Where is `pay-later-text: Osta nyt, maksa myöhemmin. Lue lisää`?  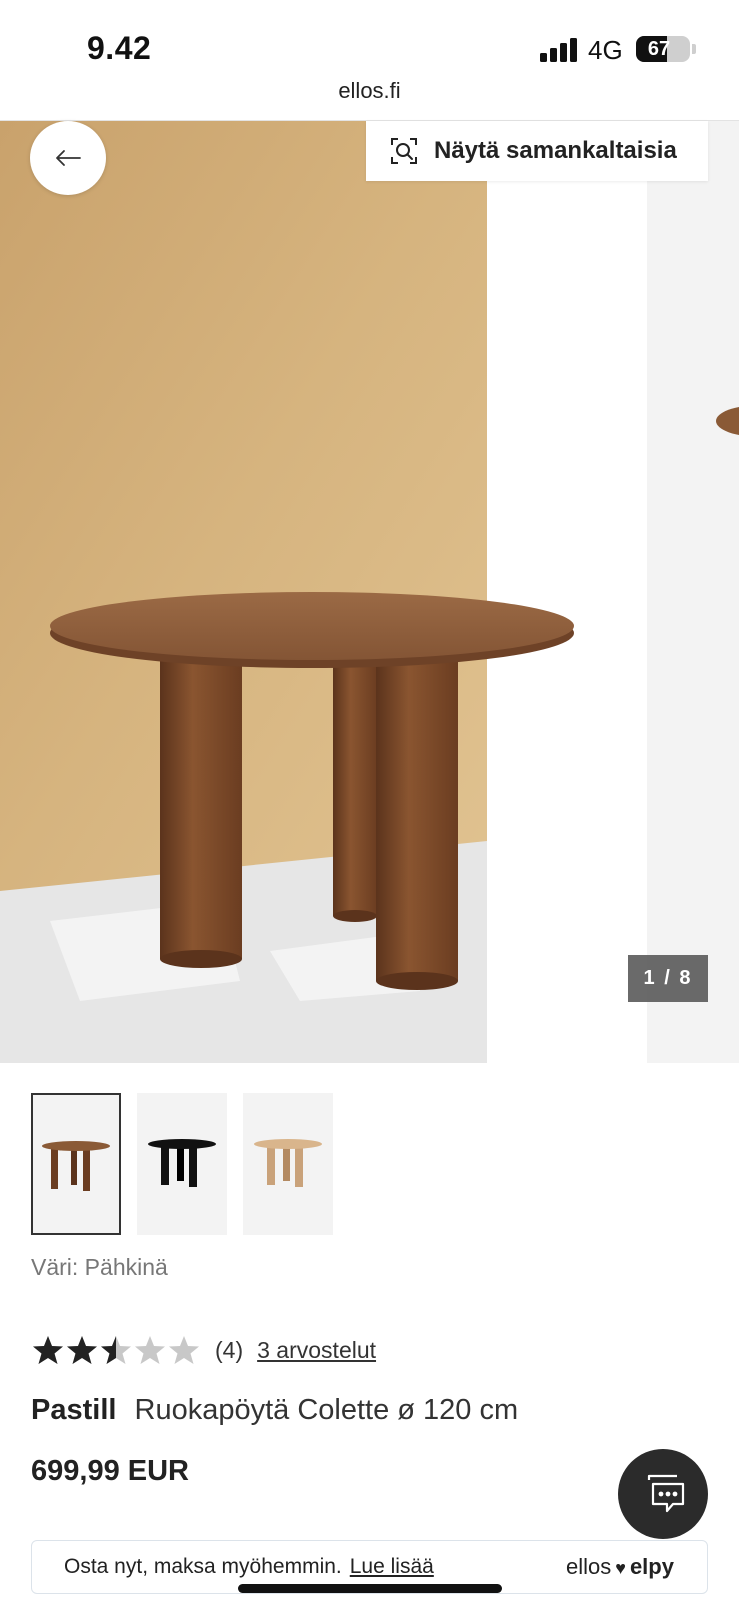 pay-later-text: Osta nyt, maksa myöhemmin. Lue lisää is located at coordinates (249, 1567).